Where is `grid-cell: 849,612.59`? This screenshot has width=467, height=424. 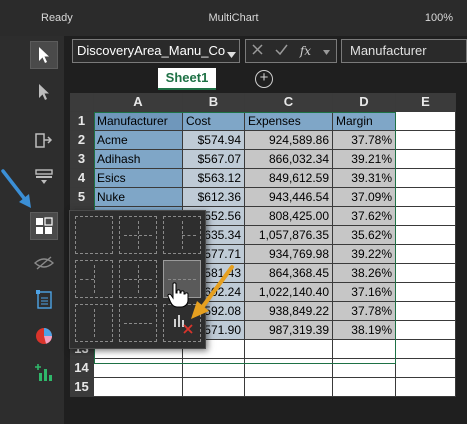 grid-cell: 849,612.59 is located at coordinates (289, 178).